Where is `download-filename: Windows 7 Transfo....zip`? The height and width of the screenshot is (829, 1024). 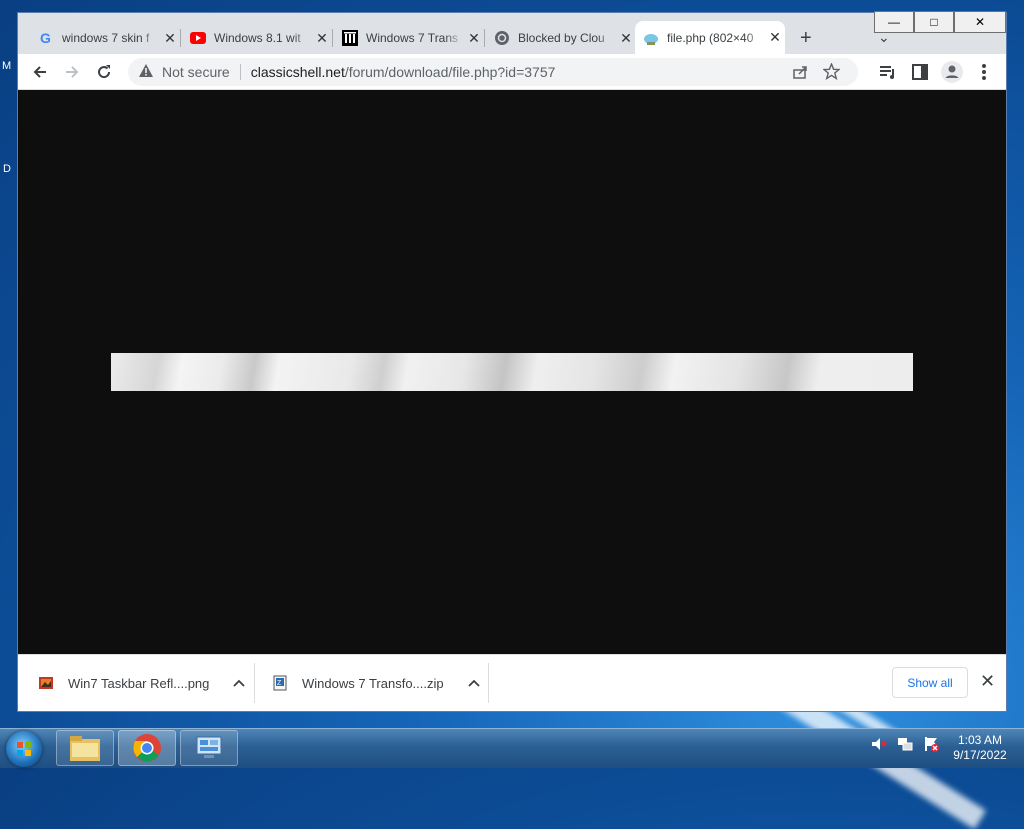
download-filename: Windows 7 Transfo....zip is located at coordinates (373, 683).